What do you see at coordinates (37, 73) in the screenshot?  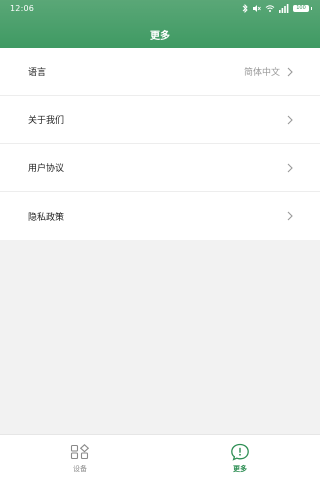 I see `menu-item-label: 语言` at bounding box center [37, 73].